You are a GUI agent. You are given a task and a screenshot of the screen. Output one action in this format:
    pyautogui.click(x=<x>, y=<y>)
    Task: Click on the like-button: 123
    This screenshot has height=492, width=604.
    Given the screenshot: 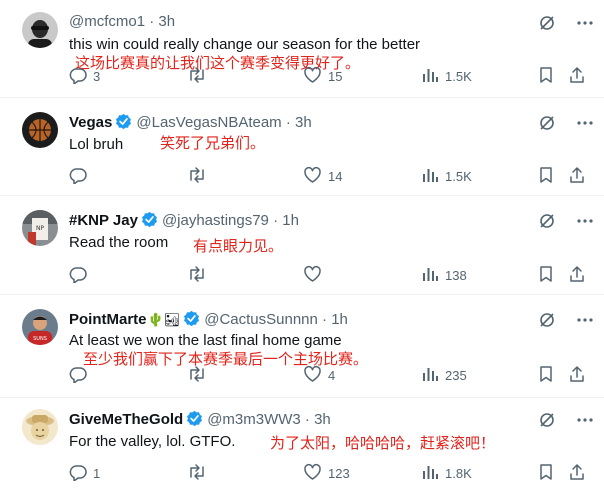 What is the action you would take?
    pyautogui.click(x=326, y=473)
    